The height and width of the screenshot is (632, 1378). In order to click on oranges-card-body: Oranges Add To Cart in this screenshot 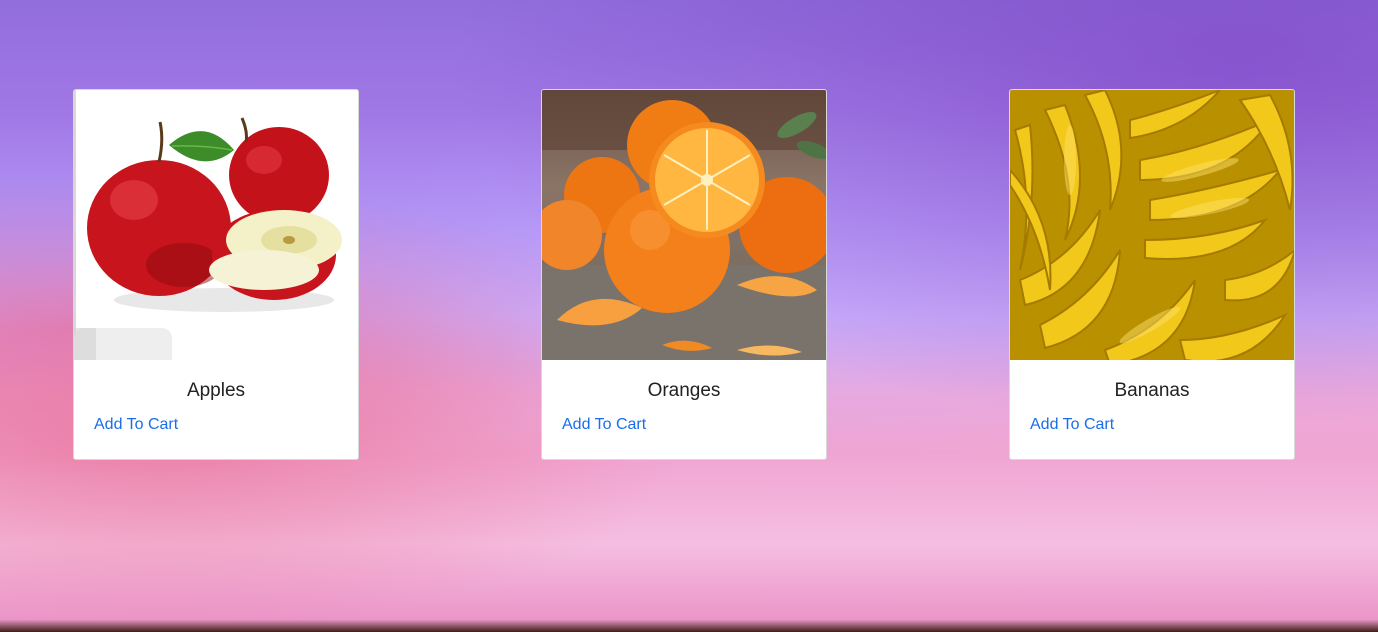, I will do `click(684, 409)`.